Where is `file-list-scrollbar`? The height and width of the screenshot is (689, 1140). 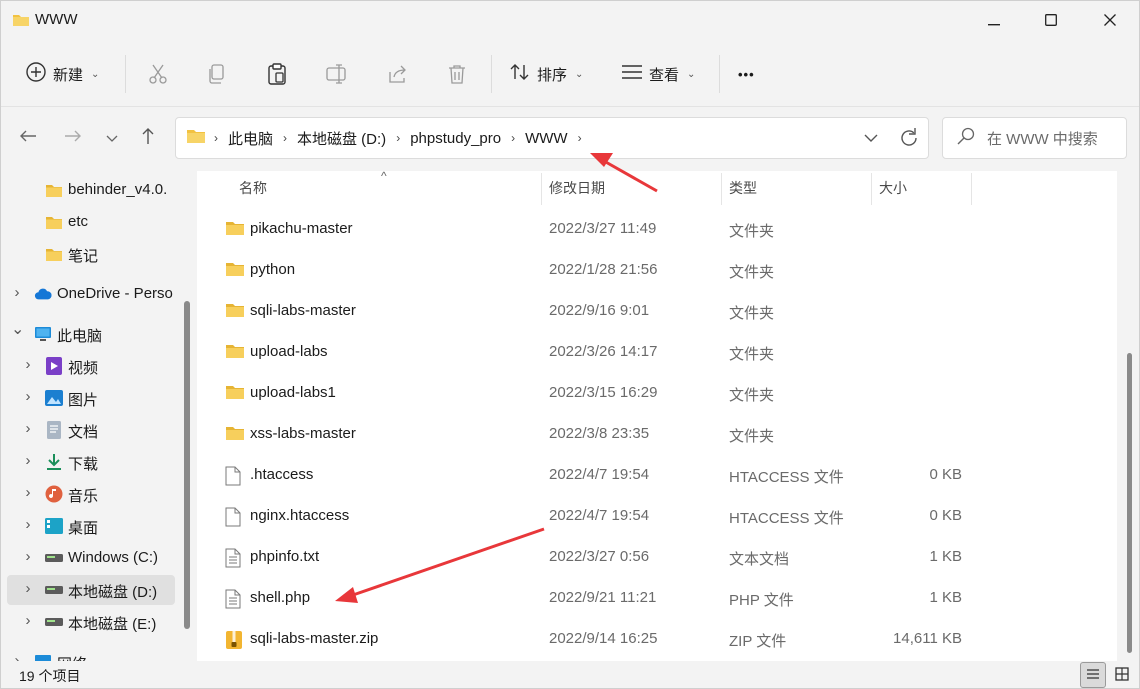 file-list-scrollbar is located at coordinates (1129, 503).